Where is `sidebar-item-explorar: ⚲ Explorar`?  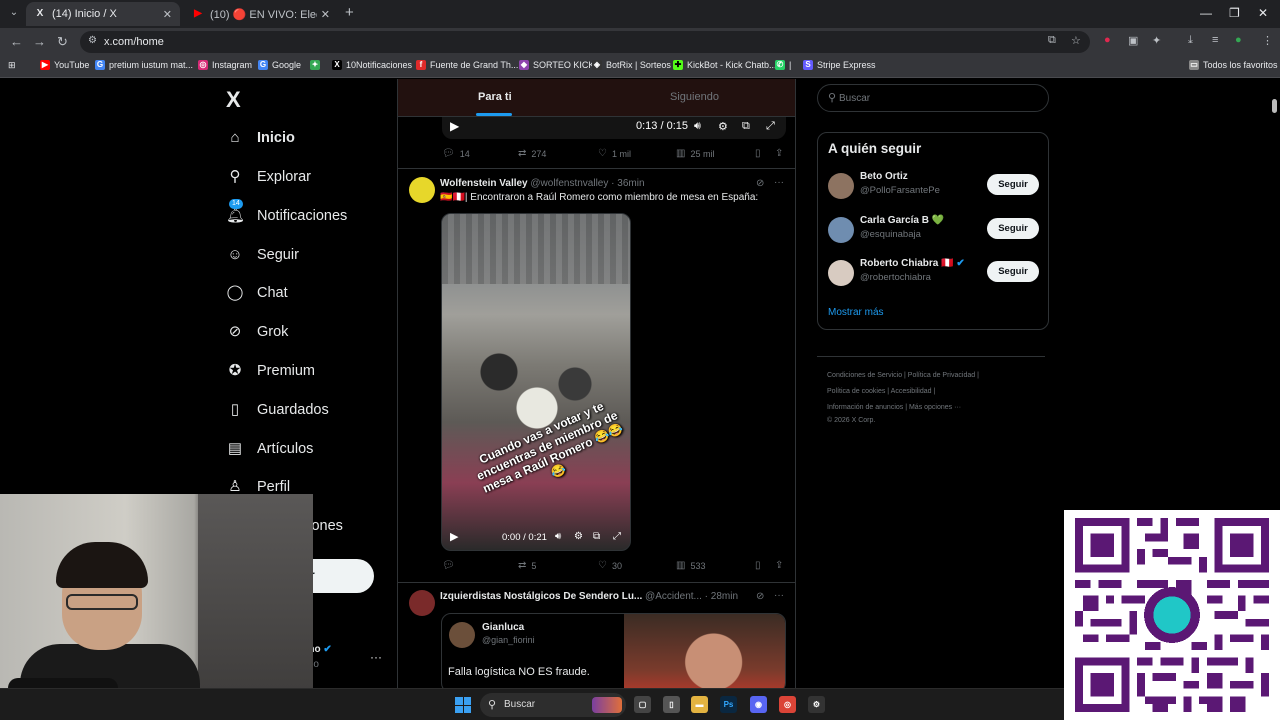
sidebar-item-explorar: ⚲ Explorar is located at coordinates (269, 177).